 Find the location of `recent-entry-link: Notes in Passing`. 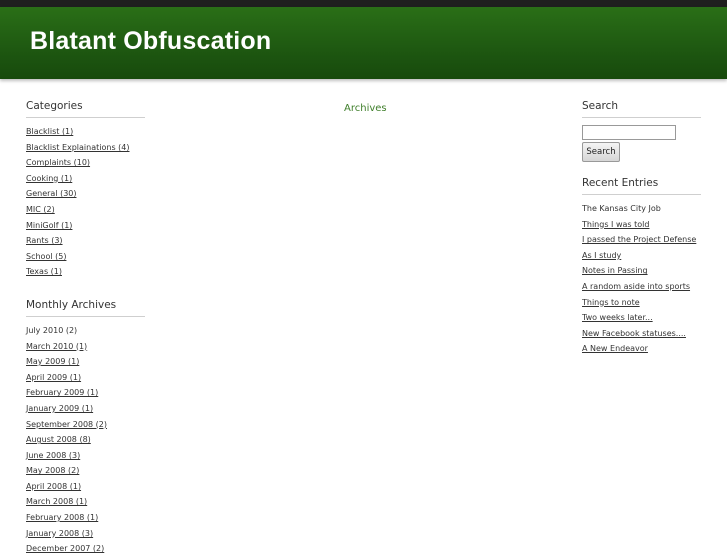

recent-entry-link: Notes in Passing is located at coordinates (615, 270).